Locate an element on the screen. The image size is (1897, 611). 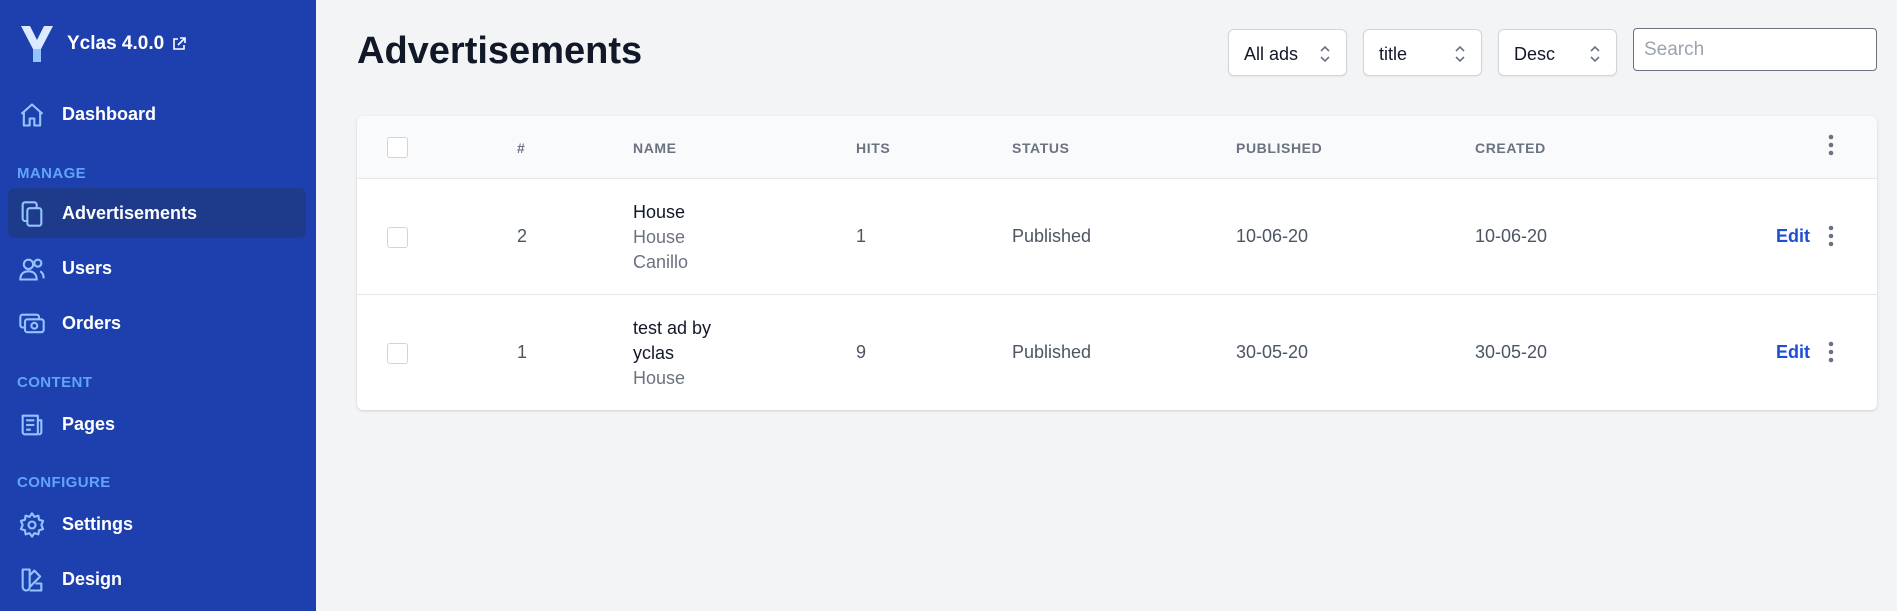
ads-filter-select: All ads is located at coordinates (1287, 52).